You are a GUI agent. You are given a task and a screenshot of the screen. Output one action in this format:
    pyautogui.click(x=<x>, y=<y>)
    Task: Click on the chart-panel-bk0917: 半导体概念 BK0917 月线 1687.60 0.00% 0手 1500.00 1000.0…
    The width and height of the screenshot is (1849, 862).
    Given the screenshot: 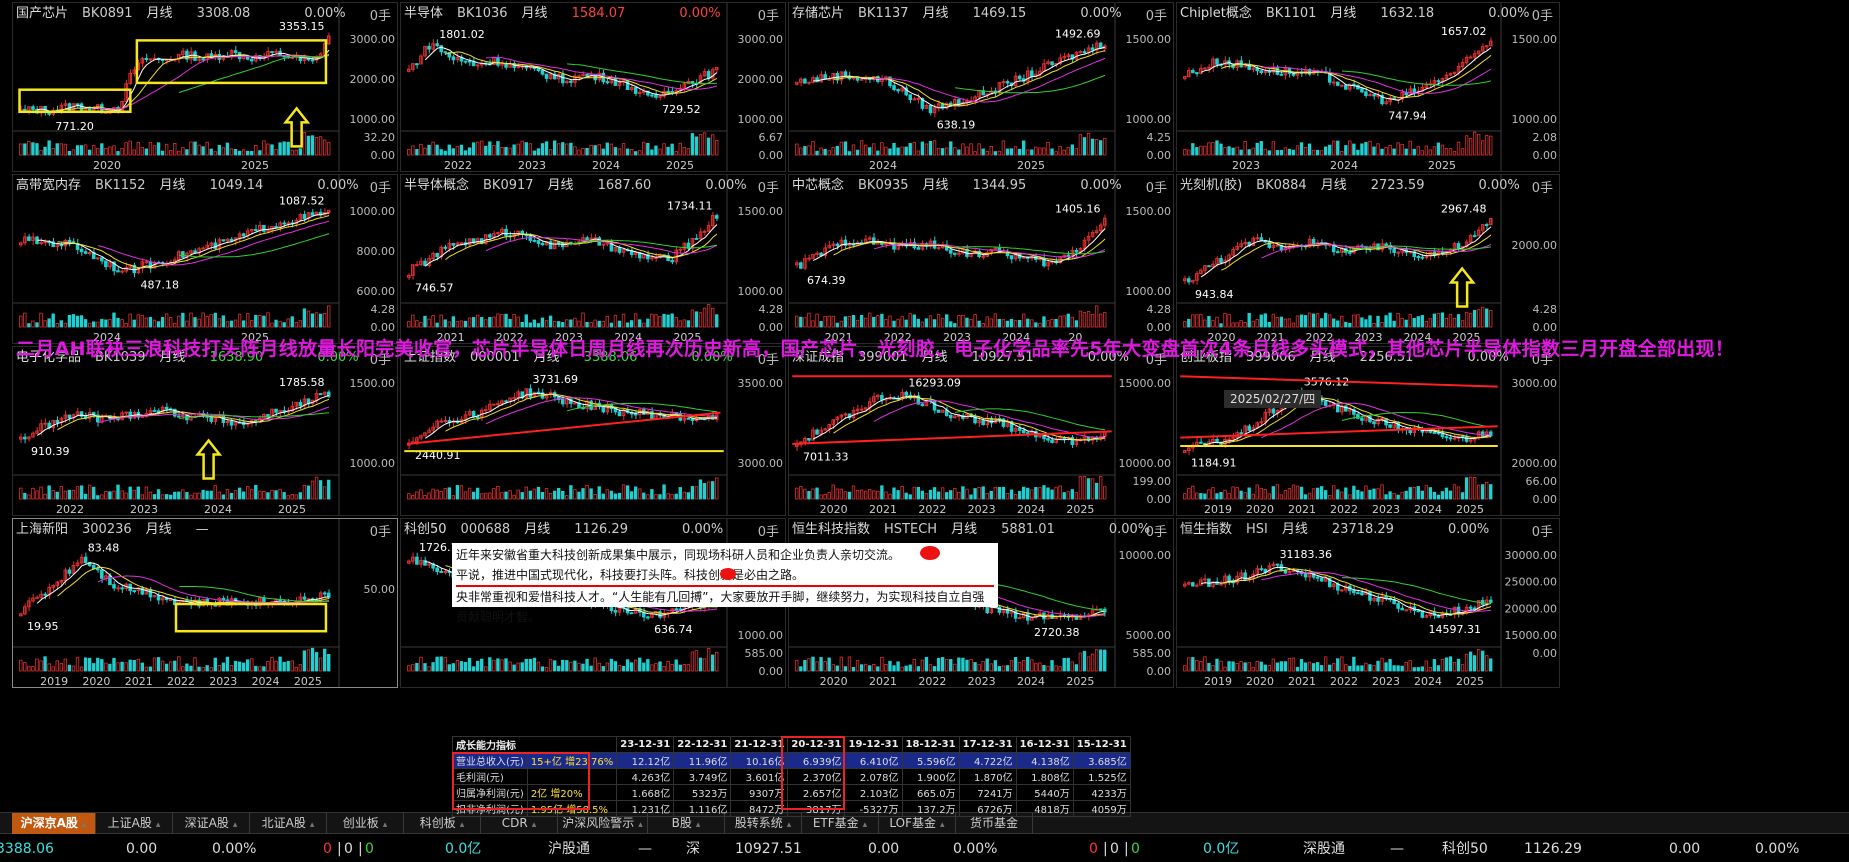 What is the action you would take?
    pyautogui.click(x=593, y=259)
    